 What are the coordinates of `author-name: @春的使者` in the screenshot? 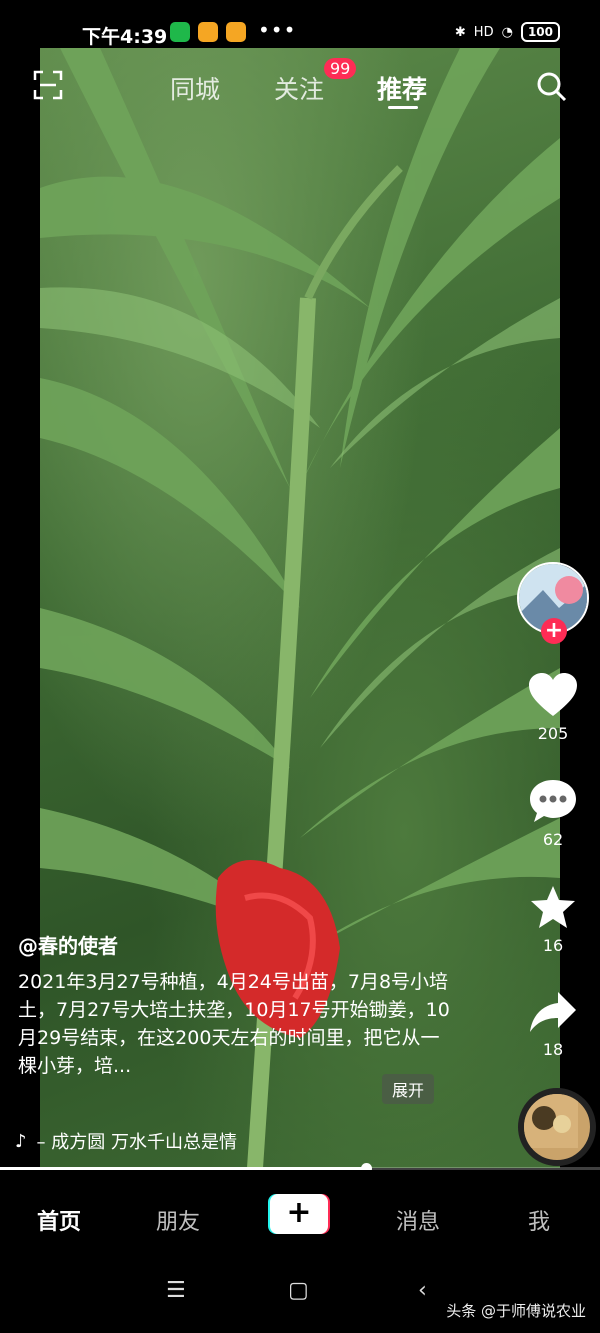 It's located at (68, 944).